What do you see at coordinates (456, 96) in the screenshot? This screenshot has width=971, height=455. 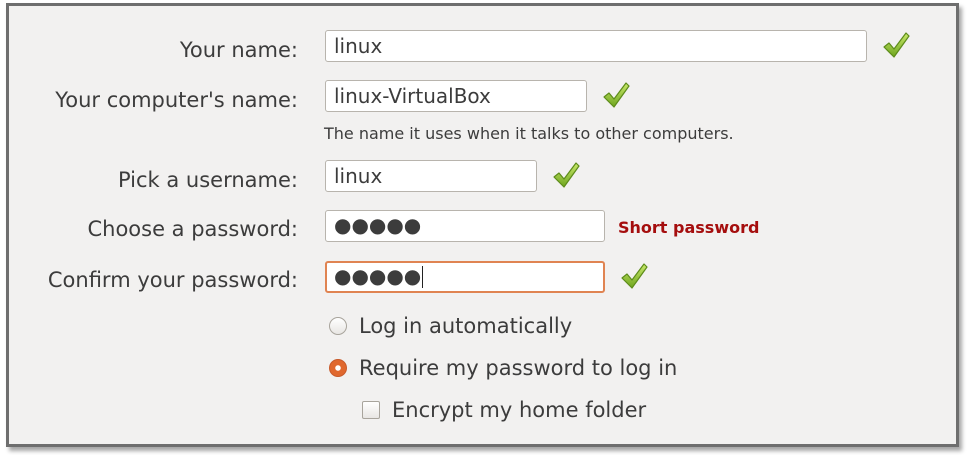 I see `computer-name-input: linux-VirtualBox` at bounding box center [456, 96].